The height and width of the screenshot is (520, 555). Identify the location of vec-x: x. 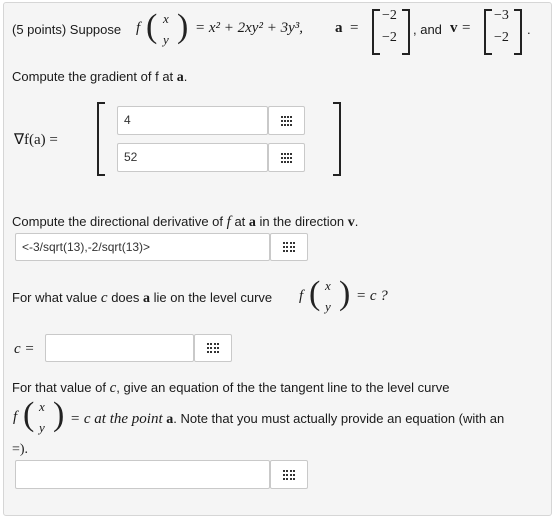
(166, 18).